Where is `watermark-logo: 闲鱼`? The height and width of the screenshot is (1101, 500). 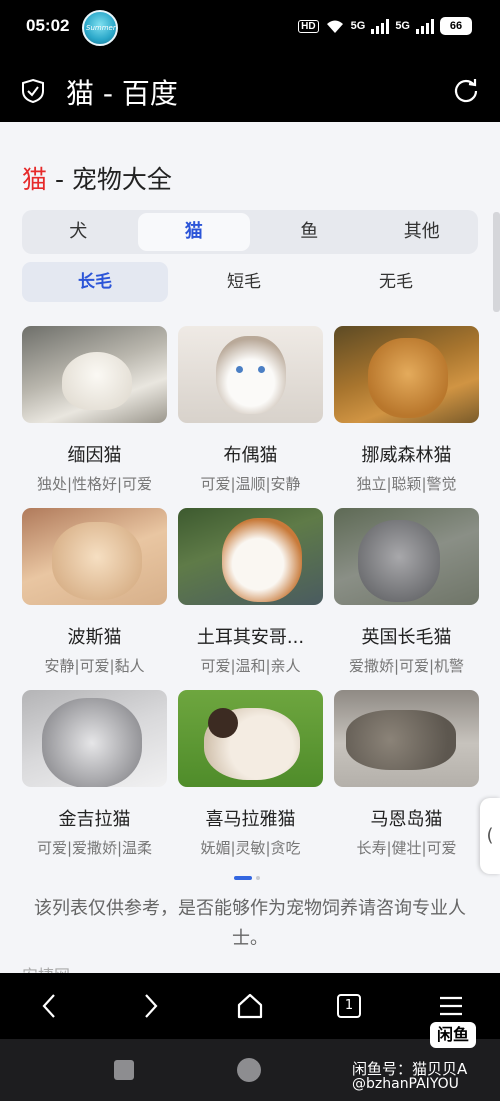
watermark-logo: 闲鱼 is located at coordinates (453, 1035).